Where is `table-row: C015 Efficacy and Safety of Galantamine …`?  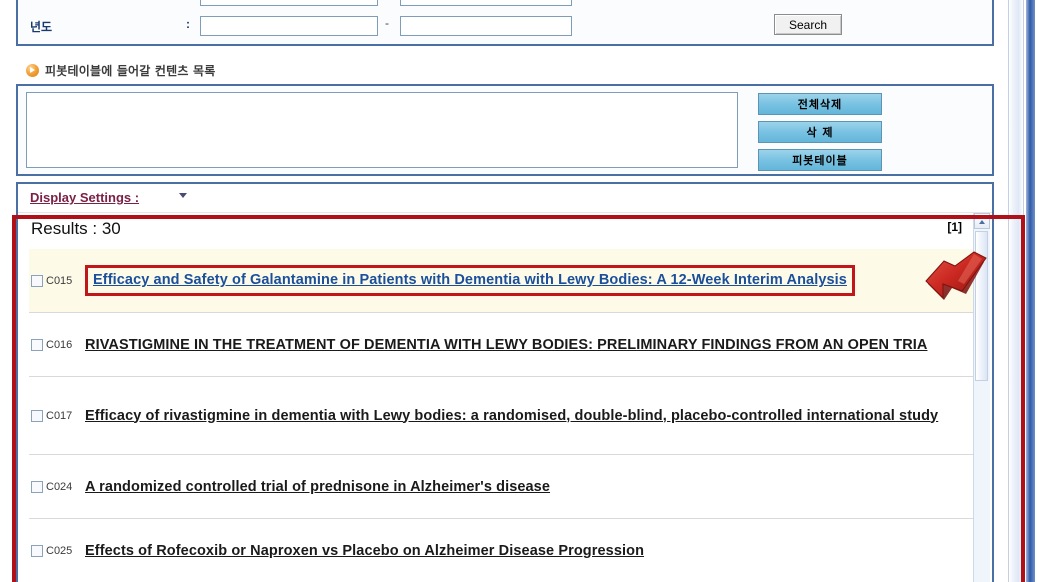
table-row: C015 Efficacy and Safety of Galantamine … is located at coordinates (501, 281).